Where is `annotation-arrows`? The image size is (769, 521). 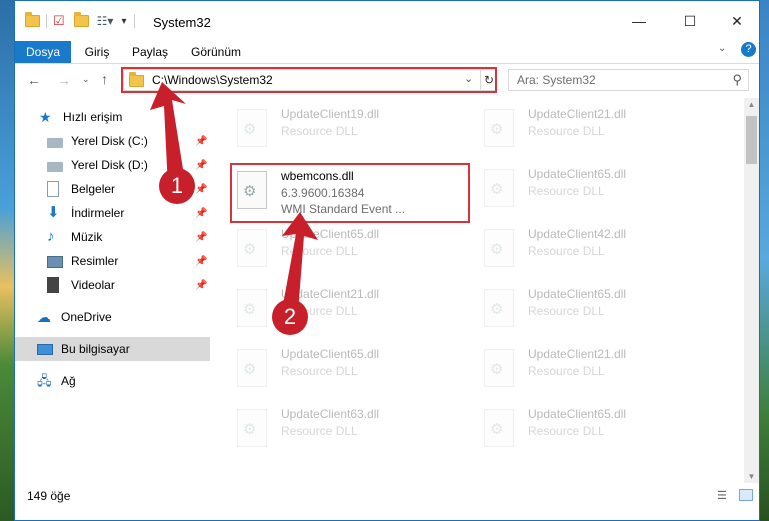 annotation-arrows is located at coordinates (234, 197).